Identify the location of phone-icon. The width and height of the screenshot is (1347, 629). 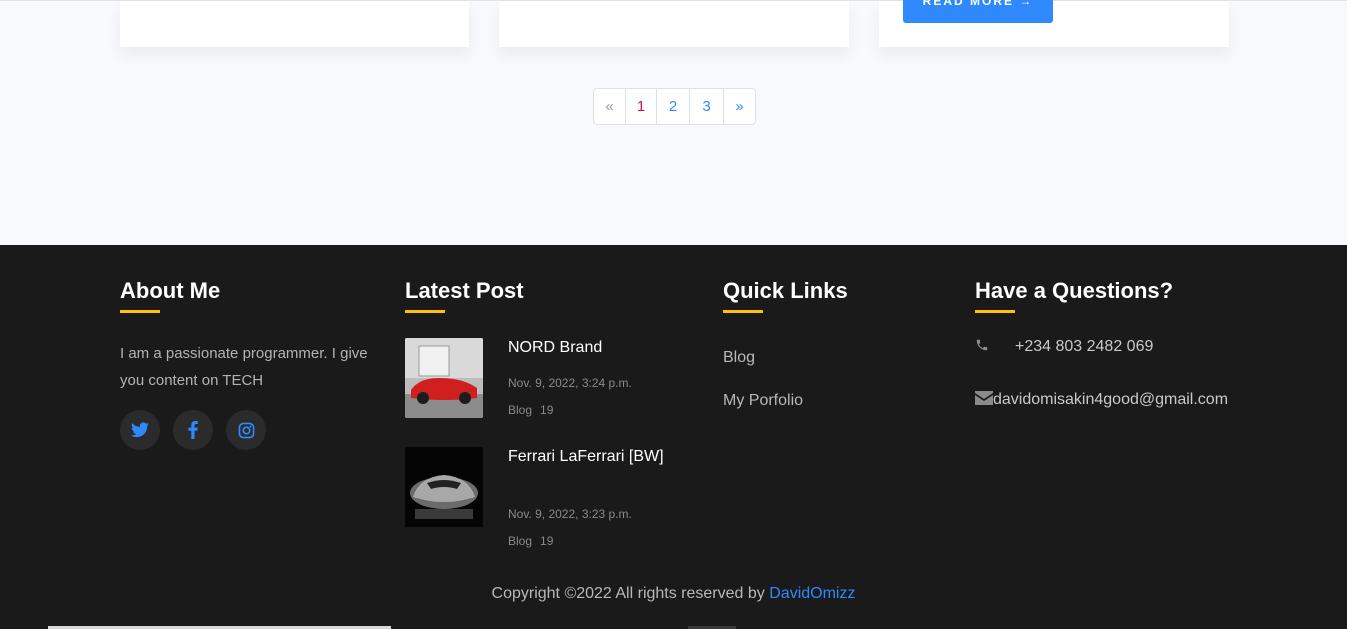
(995, 347).